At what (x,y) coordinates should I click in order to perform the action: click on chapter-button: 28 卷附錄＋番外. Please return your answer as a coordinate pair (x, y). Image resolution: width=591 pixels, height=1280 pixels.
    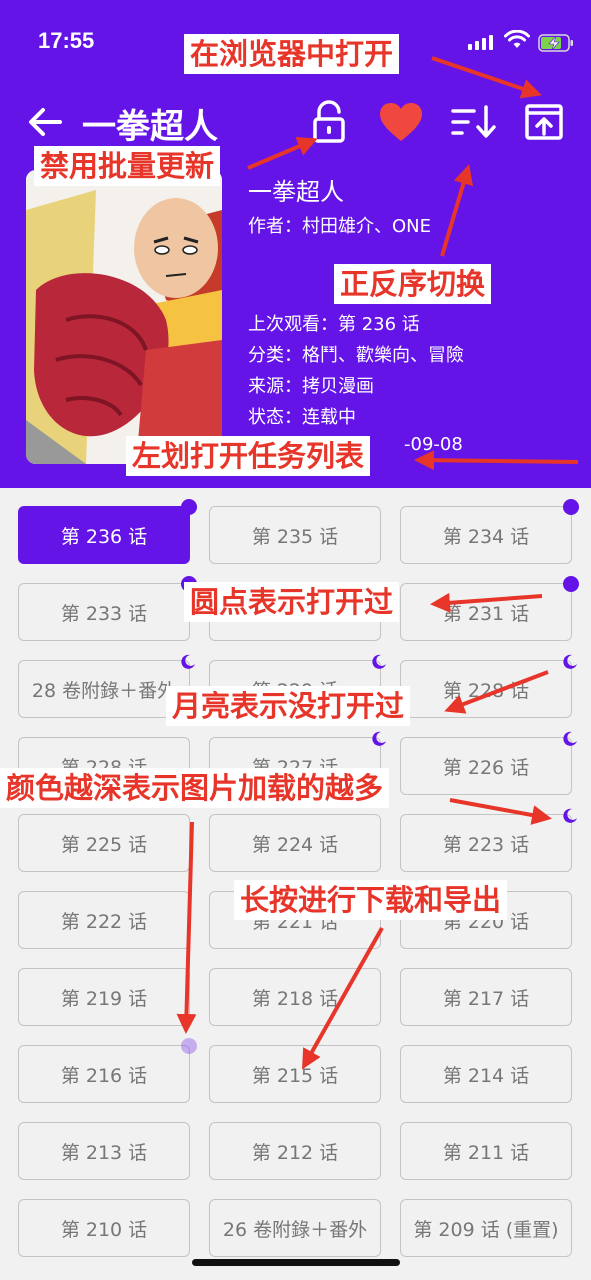
    Looking at the image, I should click on (106, 686).